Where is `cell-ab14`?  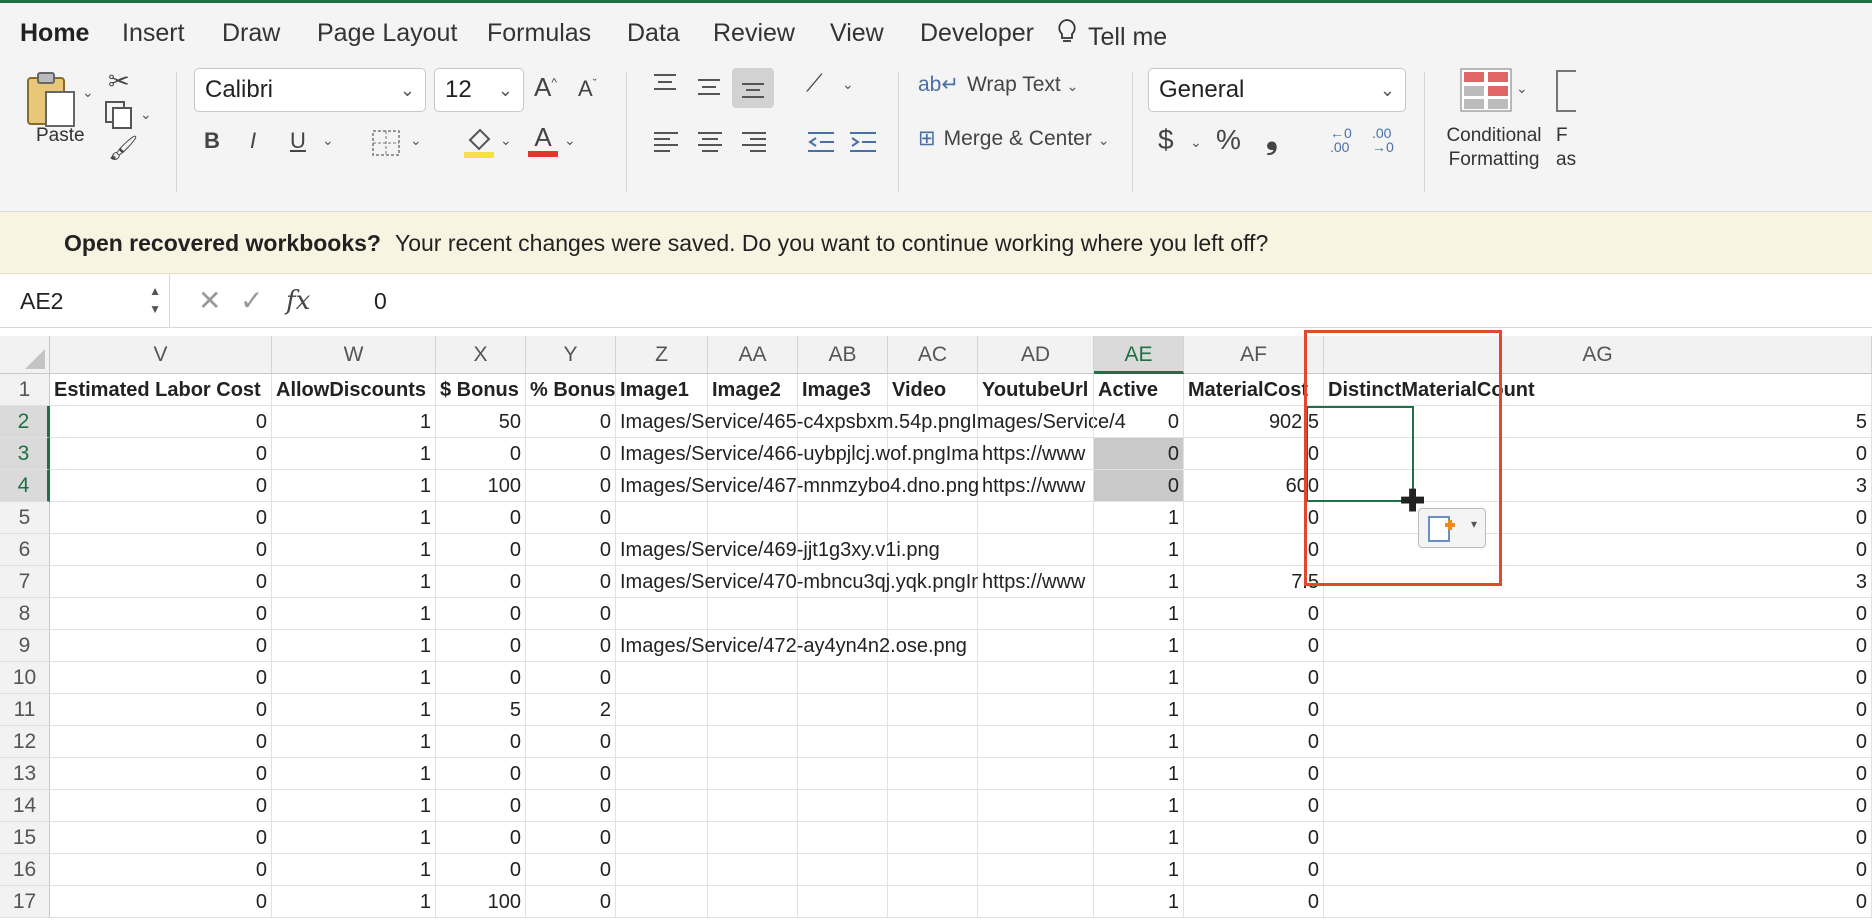 cell-ab14 is located at coordinates (843, 806).